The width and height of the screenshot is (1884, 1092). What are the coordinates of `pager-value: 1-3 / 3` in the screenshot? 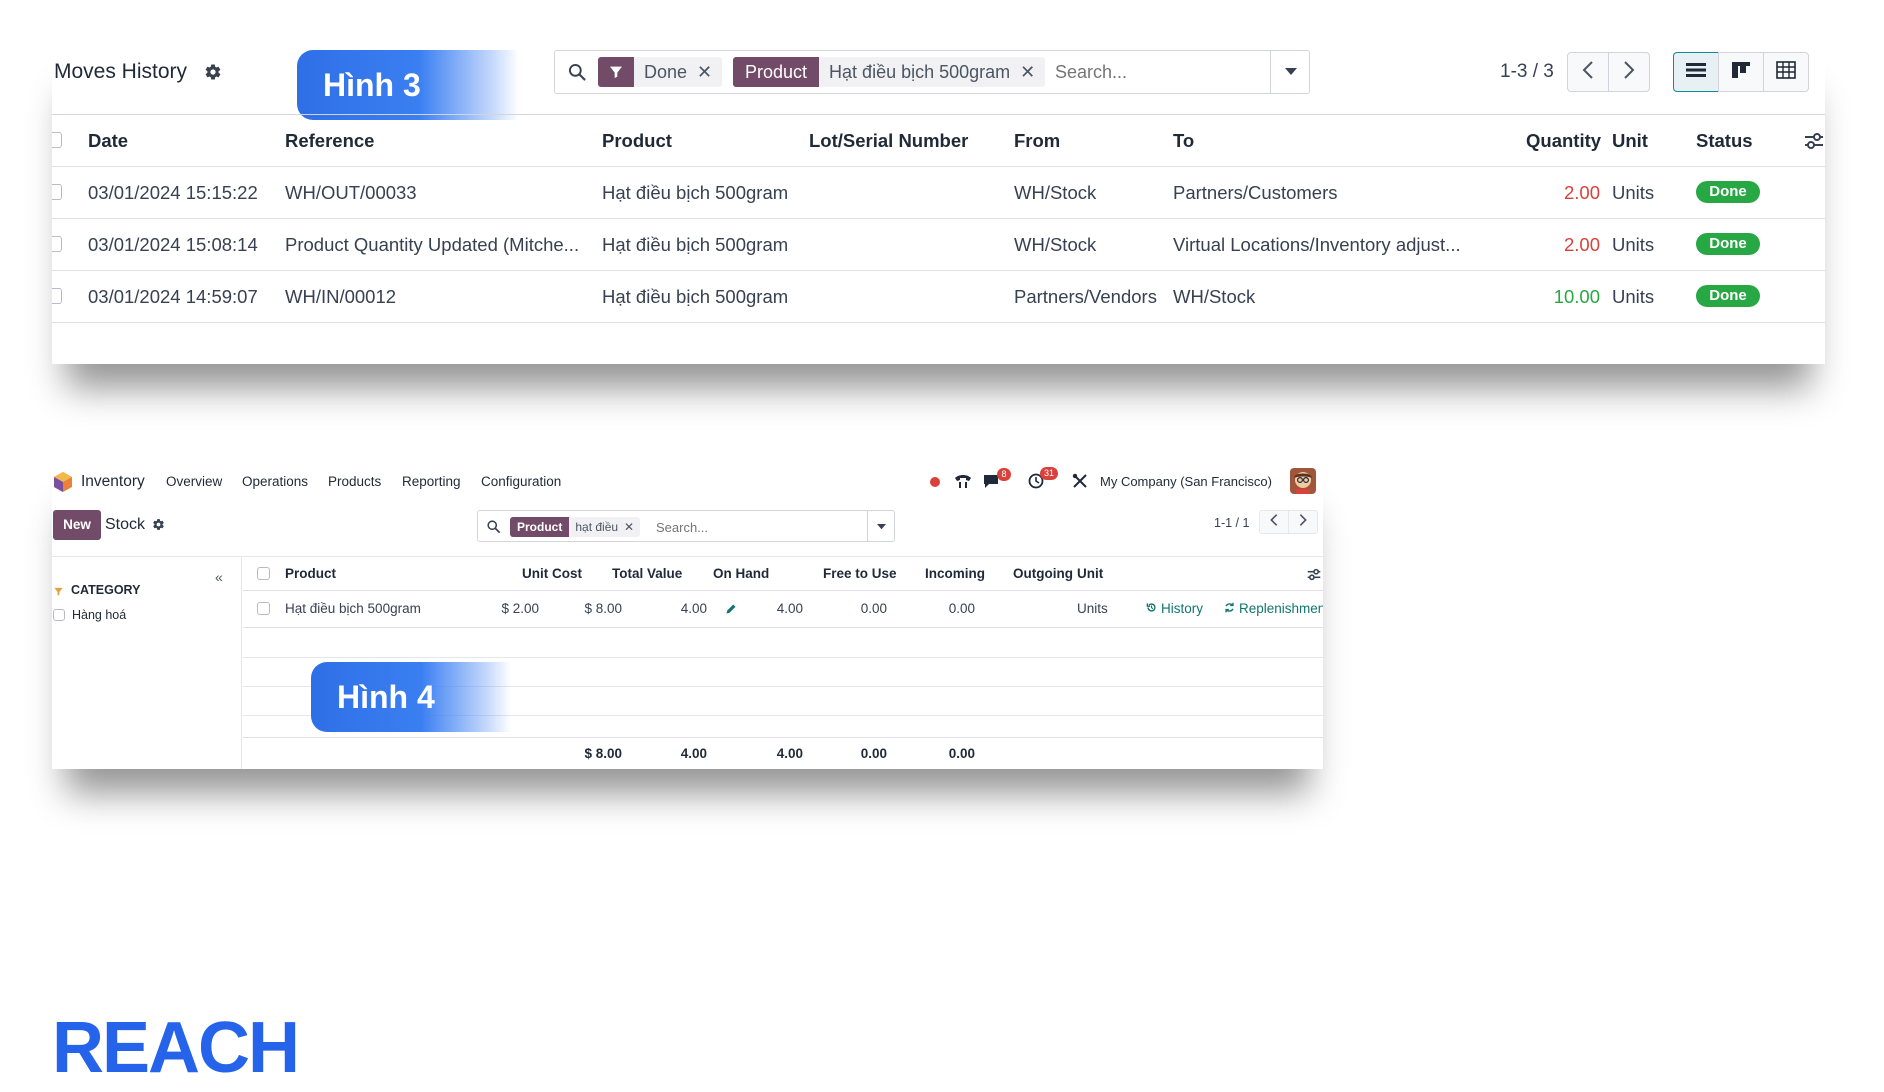 It's located at (1527, 72).